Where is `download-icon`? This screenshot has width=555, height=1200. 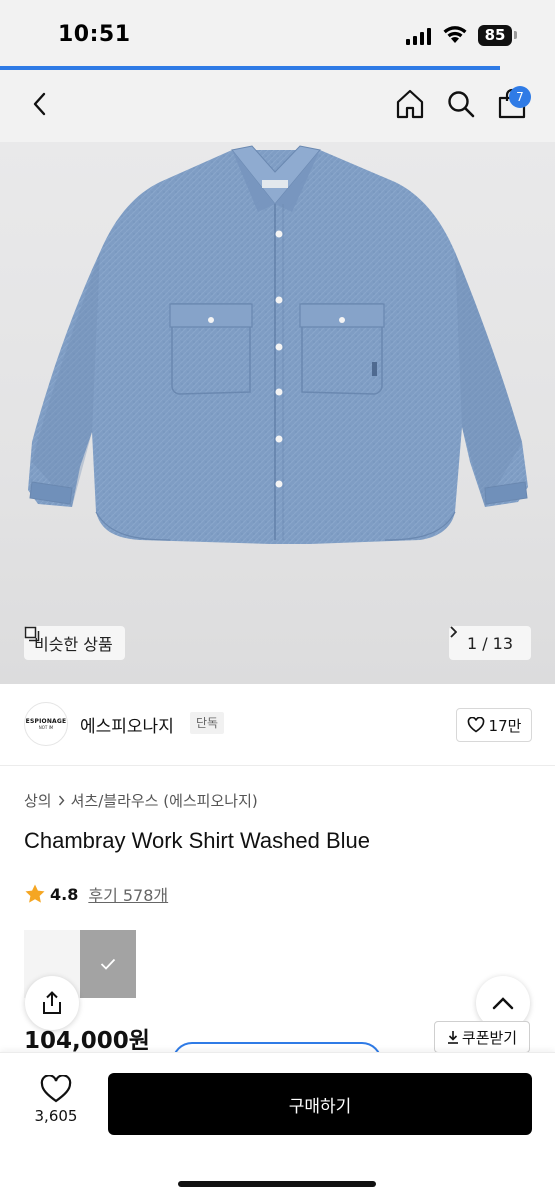
download-icon is located at coordinates (452, 1037).